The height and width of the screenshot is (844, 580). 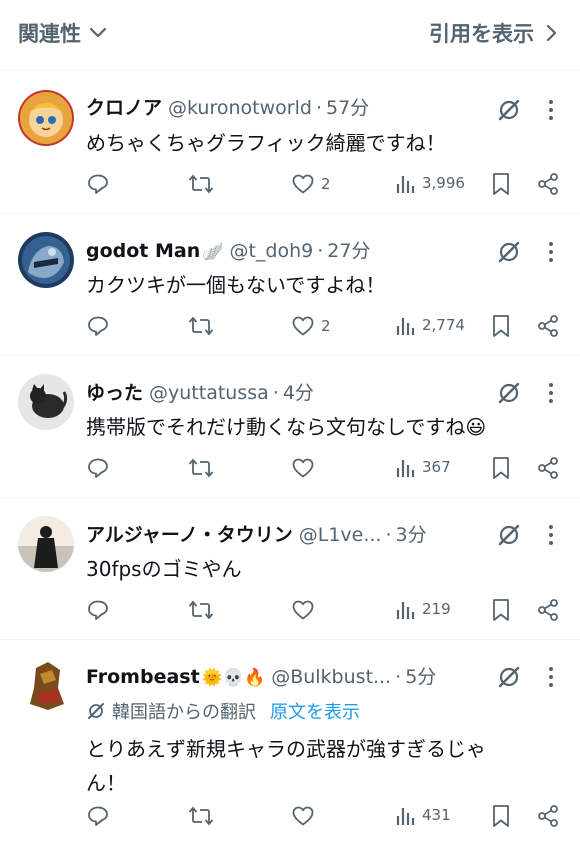 What do you see at coordinates (213, 252) in the screenshot?
I see `name-badge-emoji: 🪽` at bounding box center [213, 252].